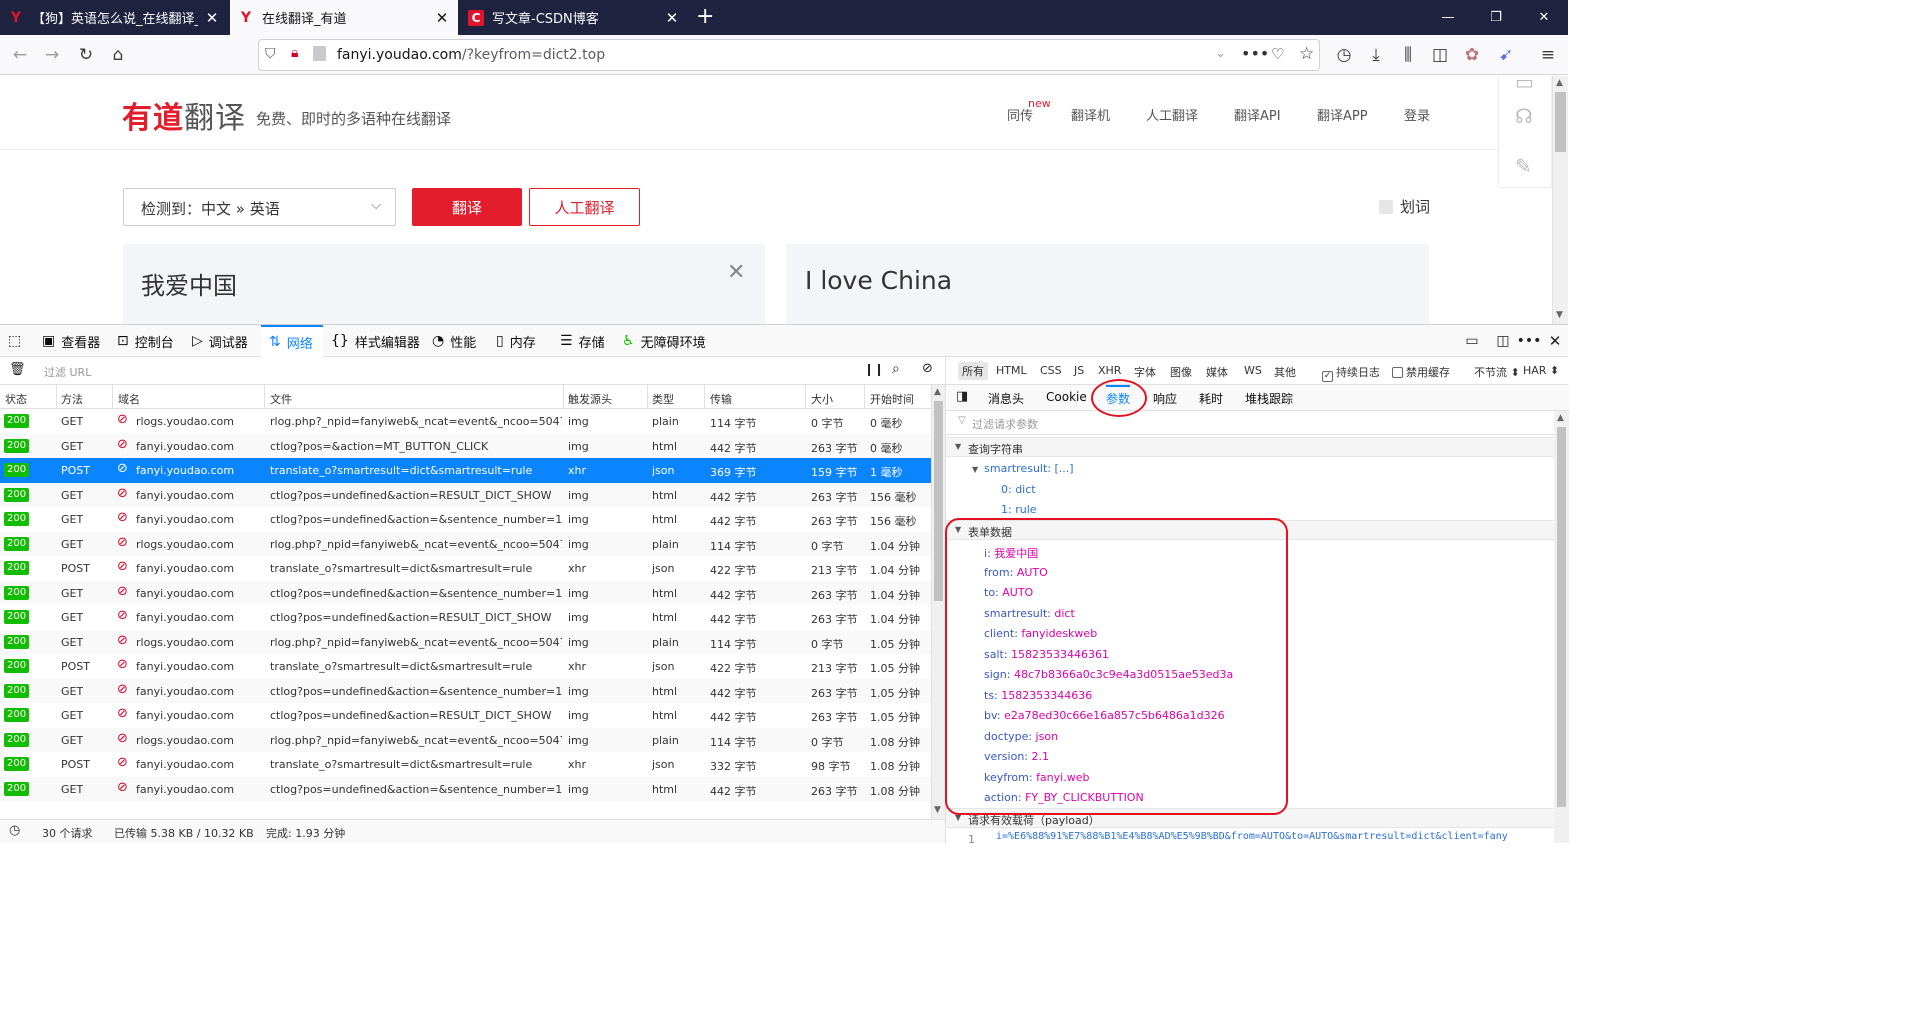 This screenshot has width=1920, height=1031. I want to click on nav-link-login: 登录, so click(1417, 114).